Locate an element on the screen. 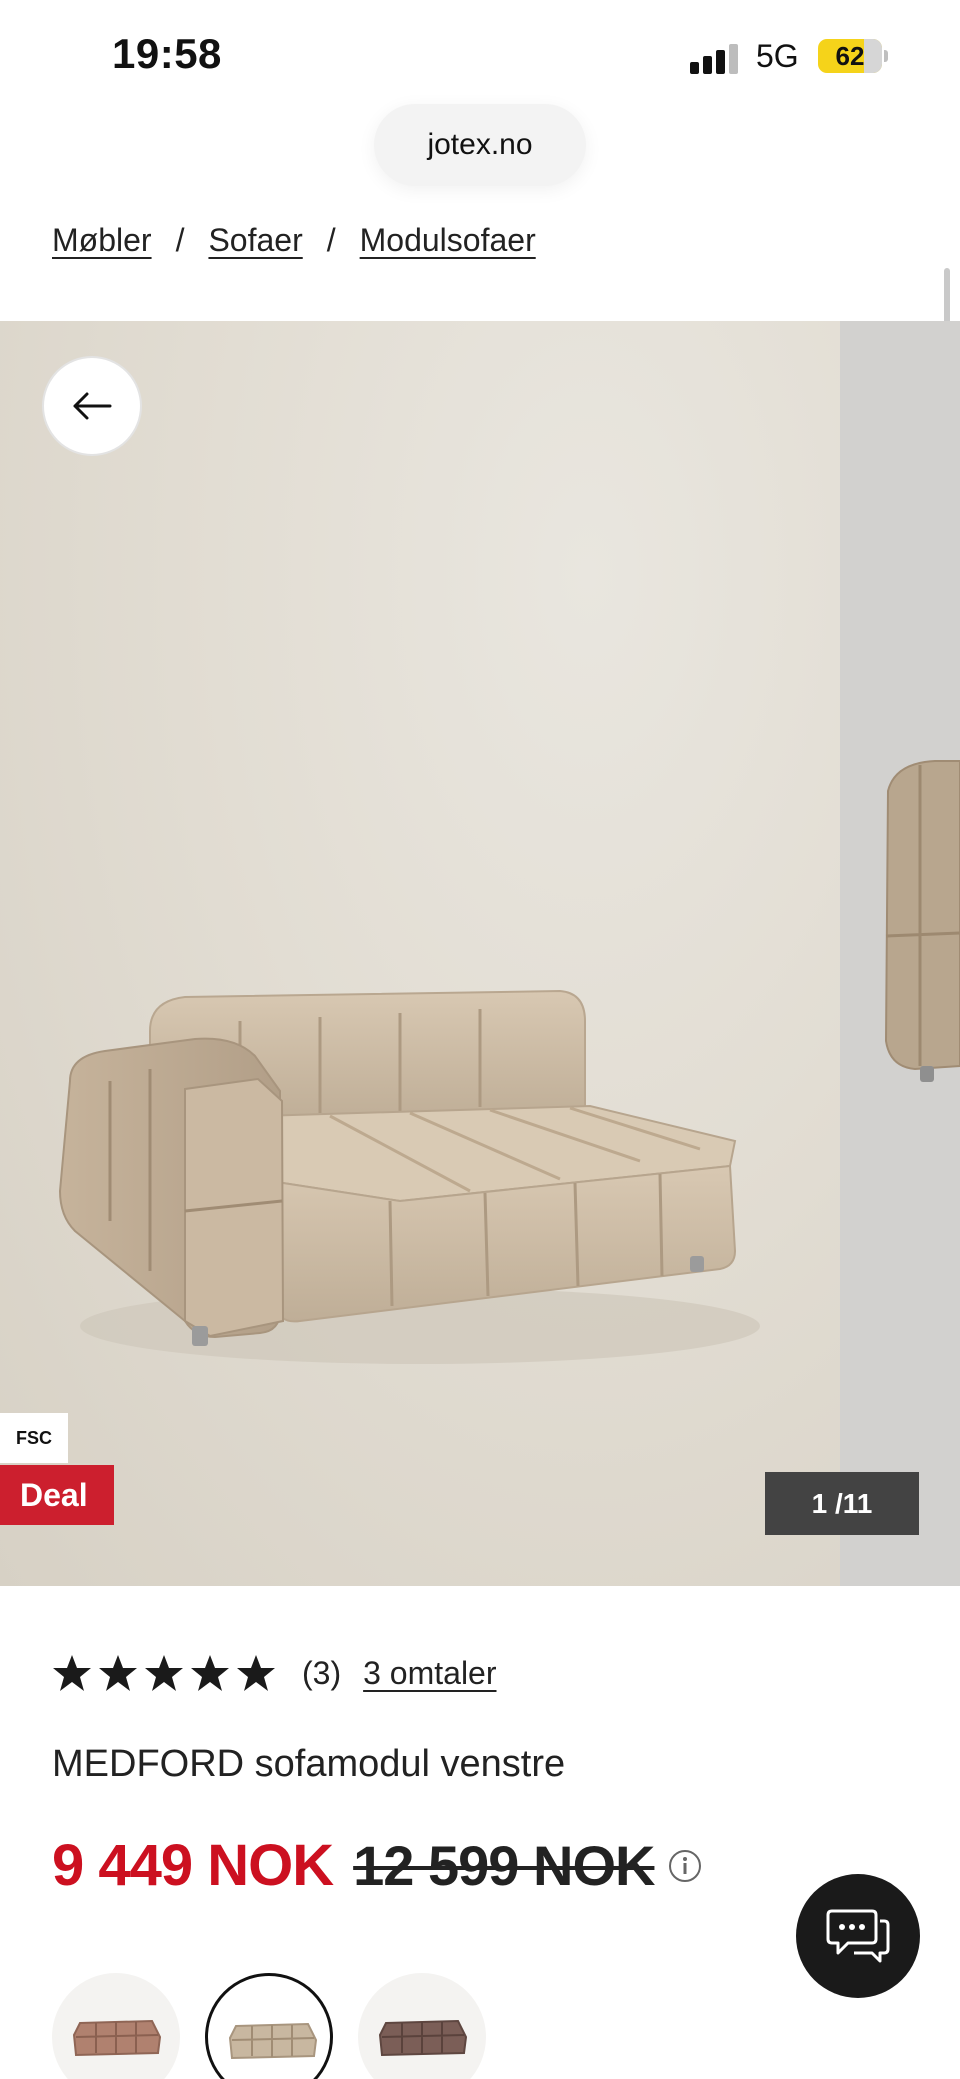 The image size is (960, 2079). rating-stars is located at coordinates (164, 1673).